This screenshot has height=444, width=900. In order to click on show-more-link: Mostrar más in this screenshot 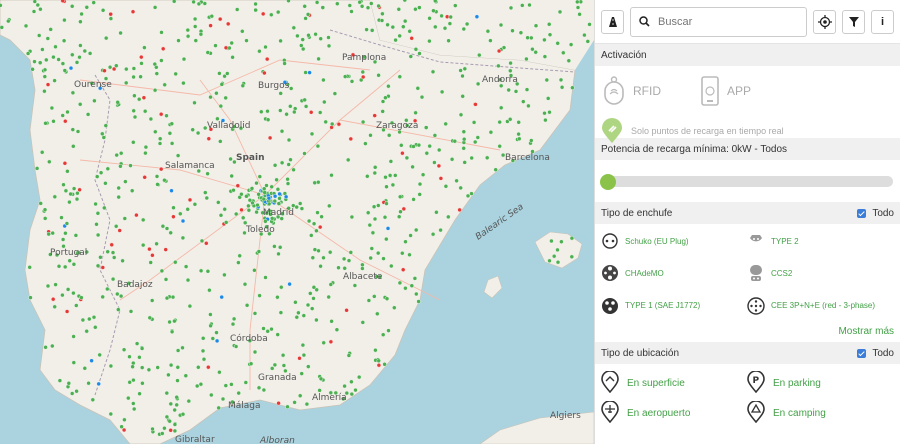, I will do `click(747, 331)`.